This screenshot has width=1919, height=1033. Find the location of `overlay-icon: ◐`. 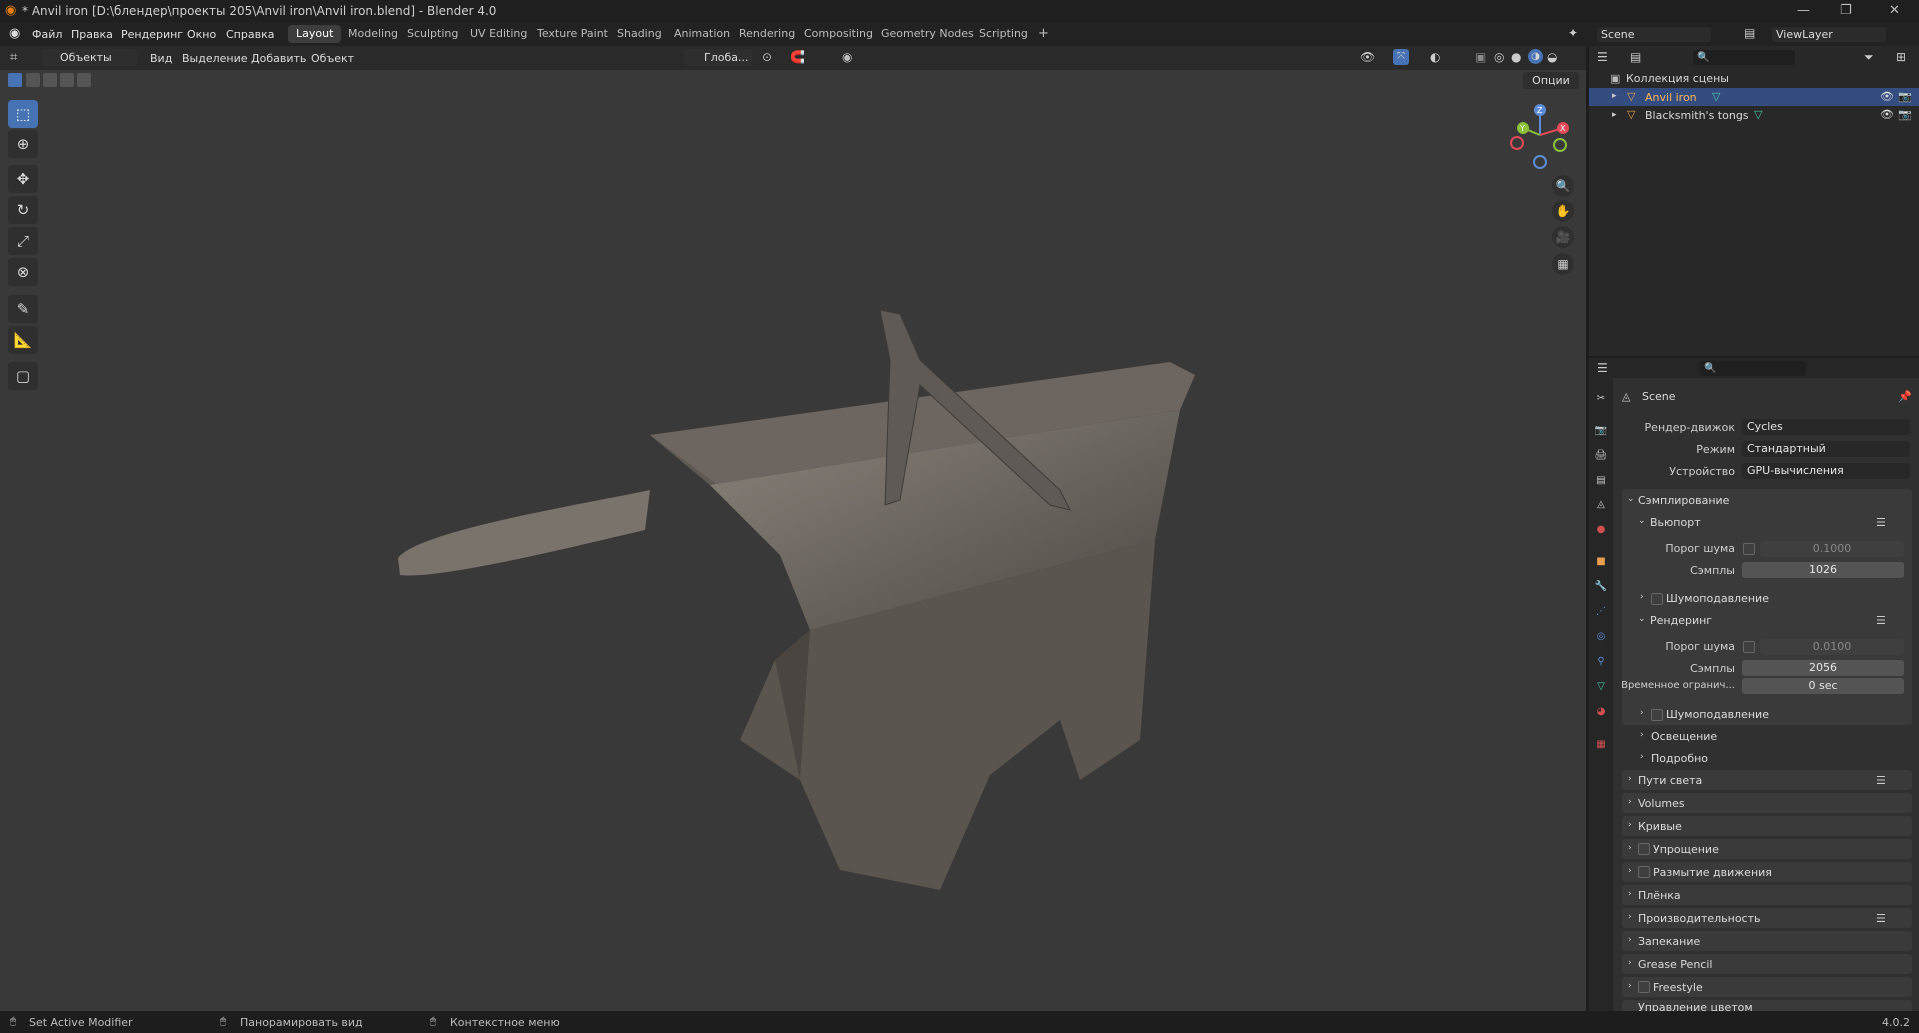

overlay-icon: ◐ is located at coordinates (1435, 57).